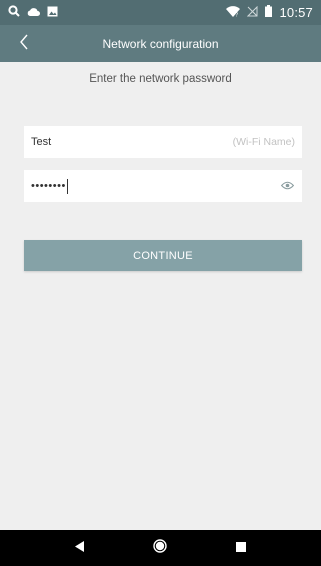 The height and width of the screenshot is (566, 321). Describe the element at coordinates (163, 255) in the screenshot. I see `continue-button: CONTINUE` at that location.